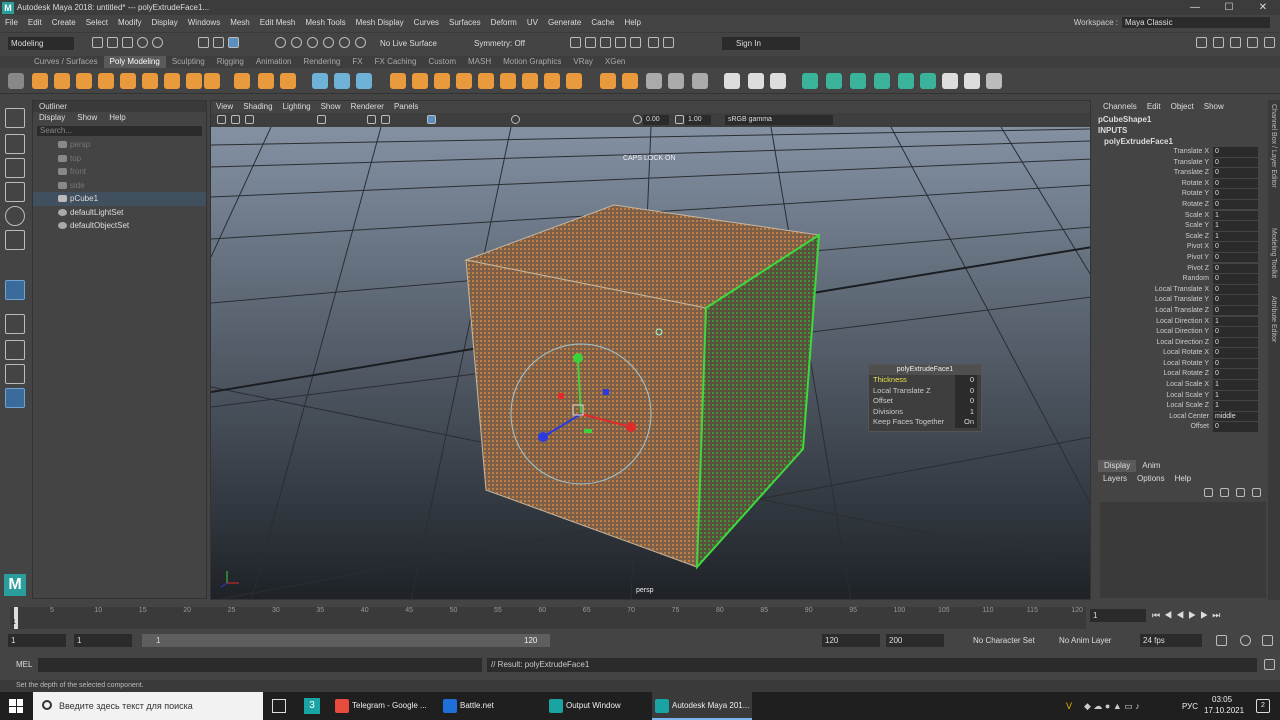  Describe the element at coordinates (1218, 42) in the screenshot. I see `panel-toggle-2-icon` at that location.